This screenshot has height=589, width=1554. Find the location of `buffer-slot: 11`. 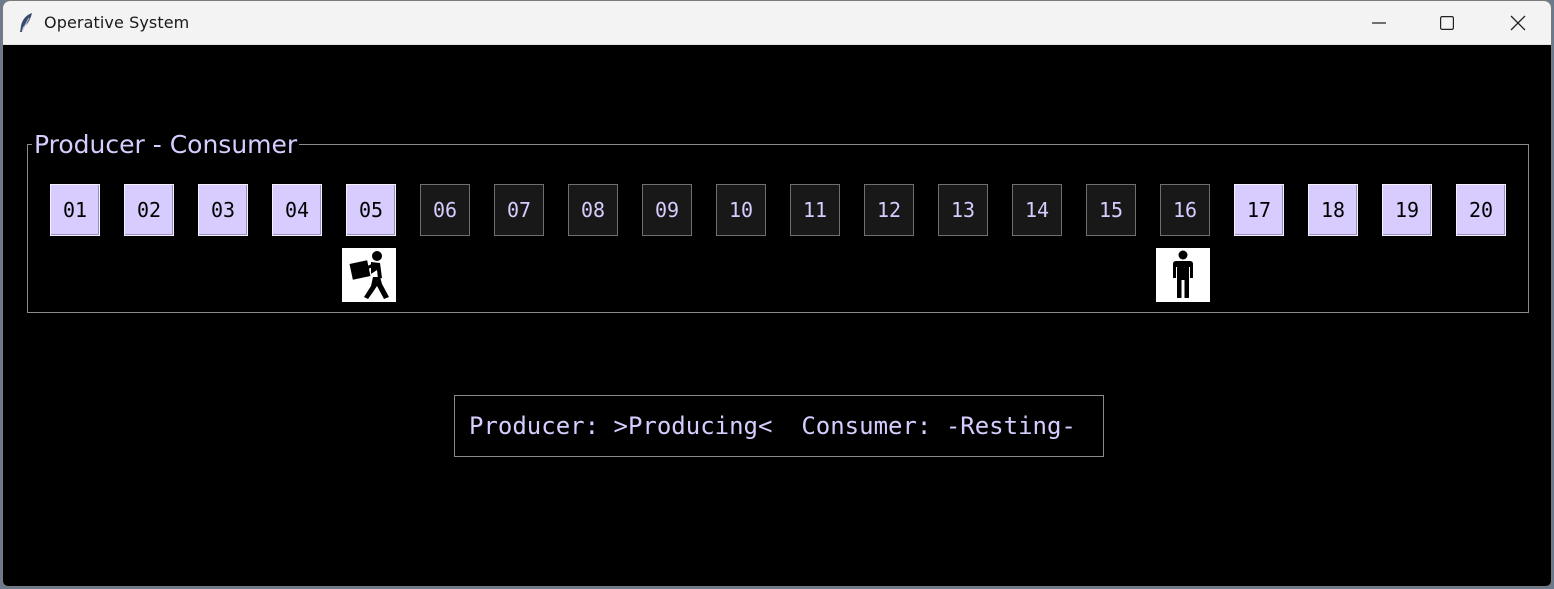

buffer-slot: 11 is located at coordinates (815, 210).